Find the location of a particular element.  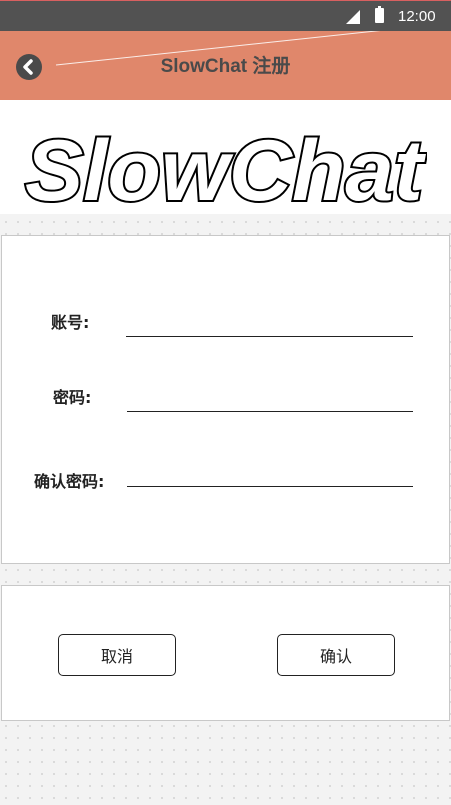

page-title: SlowChat 注册 is located at coordinates (225, 64).